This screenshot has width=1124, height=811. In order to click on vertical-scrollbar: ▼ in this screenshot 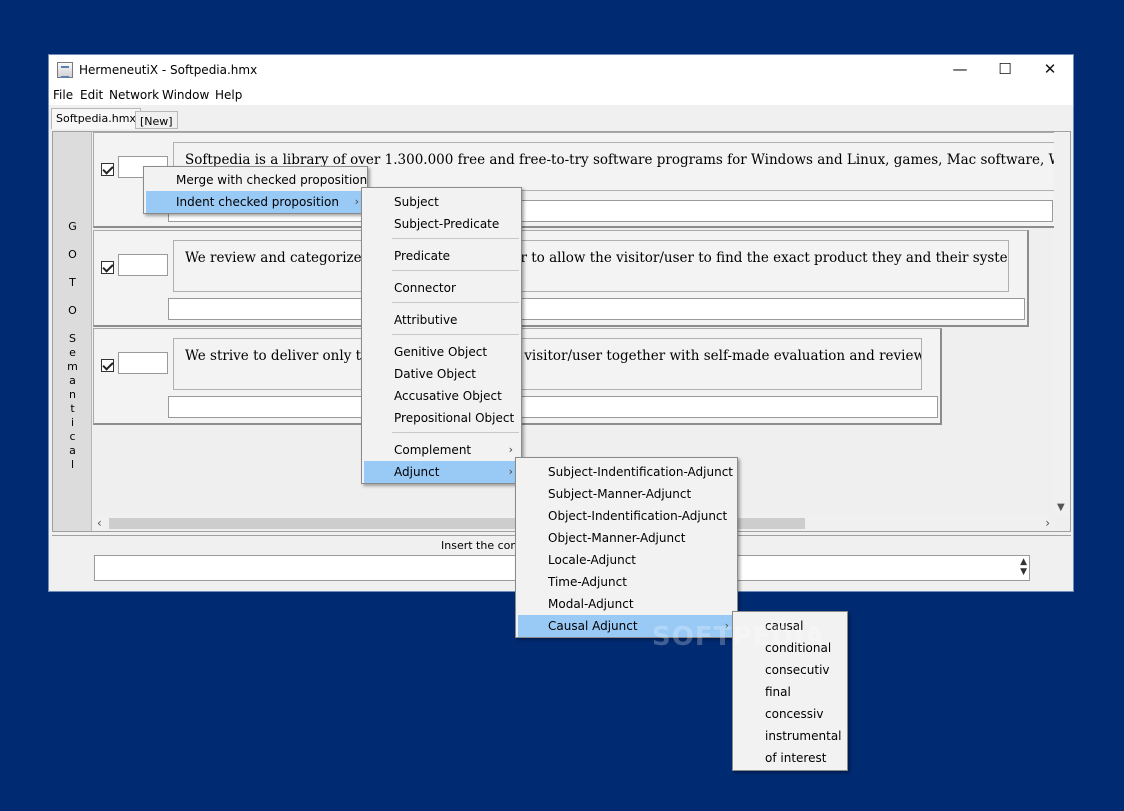, I will do `click(1062, 323)`.